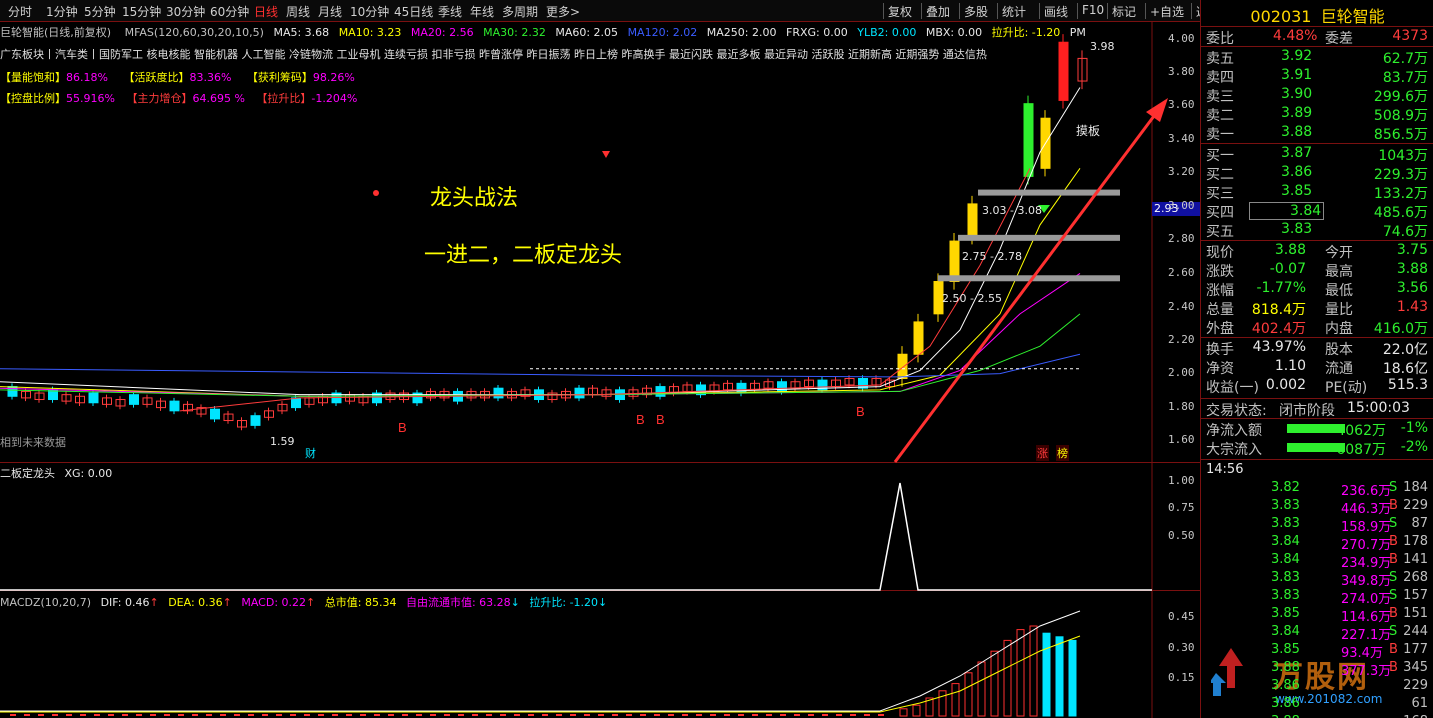  I want to click on future-data-label: 相到未来数据, so click(33, 442).